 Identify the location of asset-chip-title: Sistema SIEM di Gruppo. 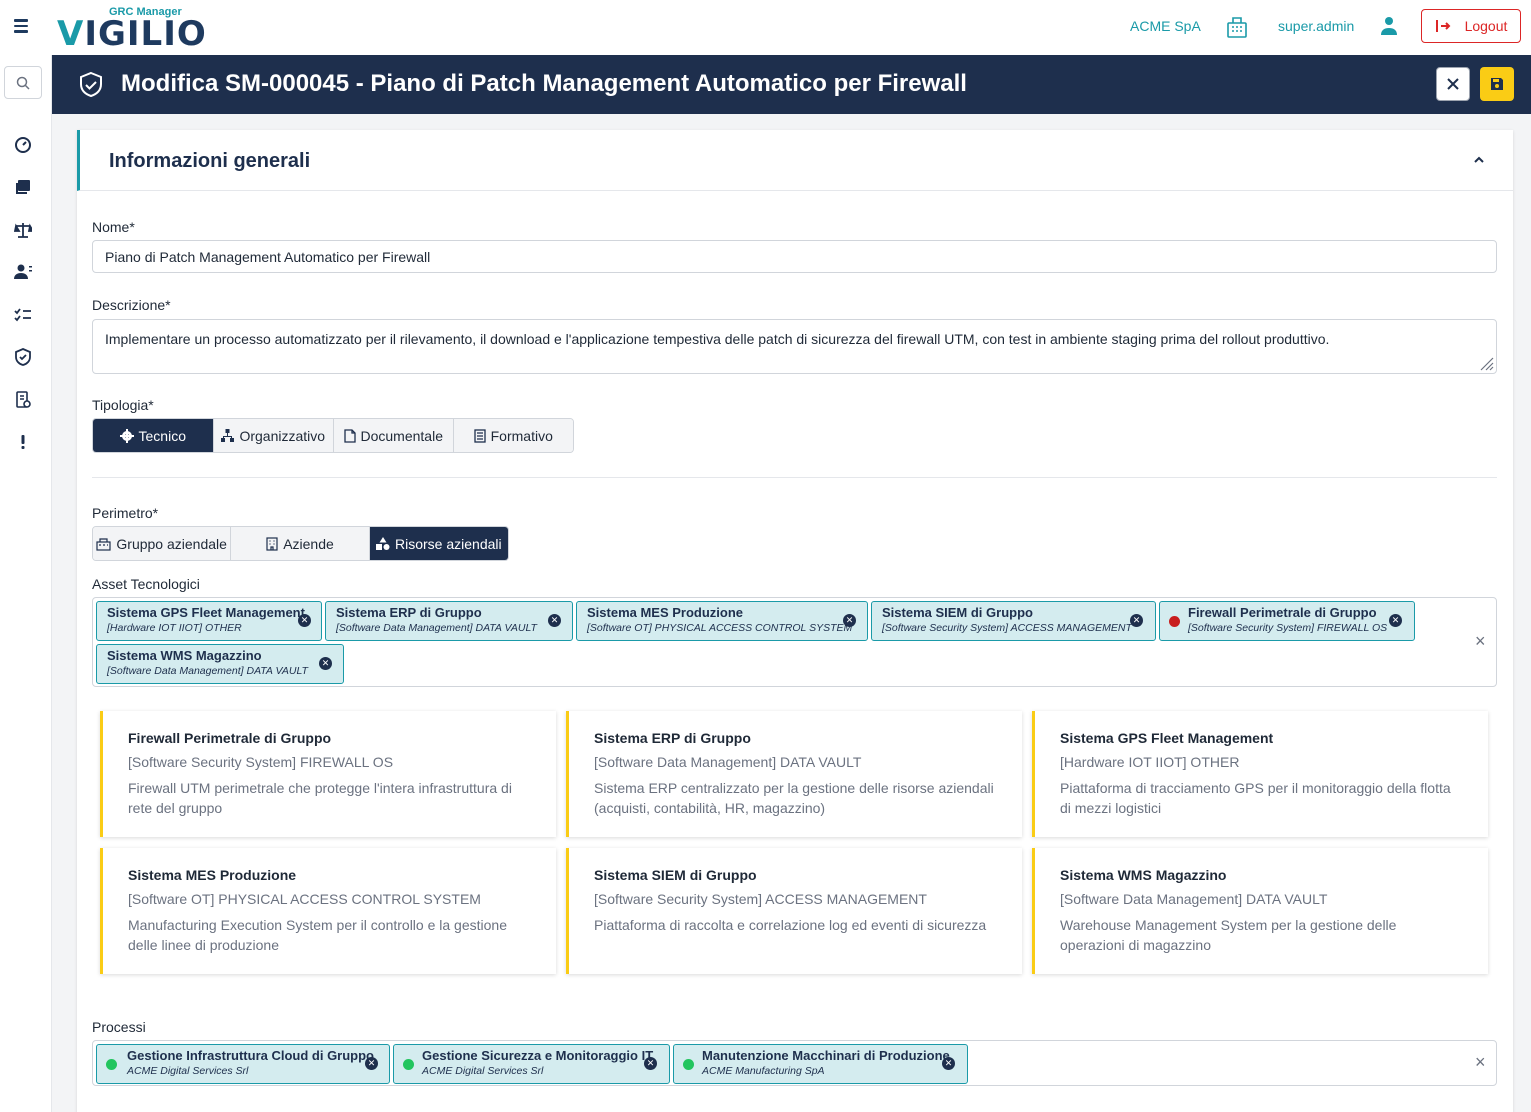
(957, 612).